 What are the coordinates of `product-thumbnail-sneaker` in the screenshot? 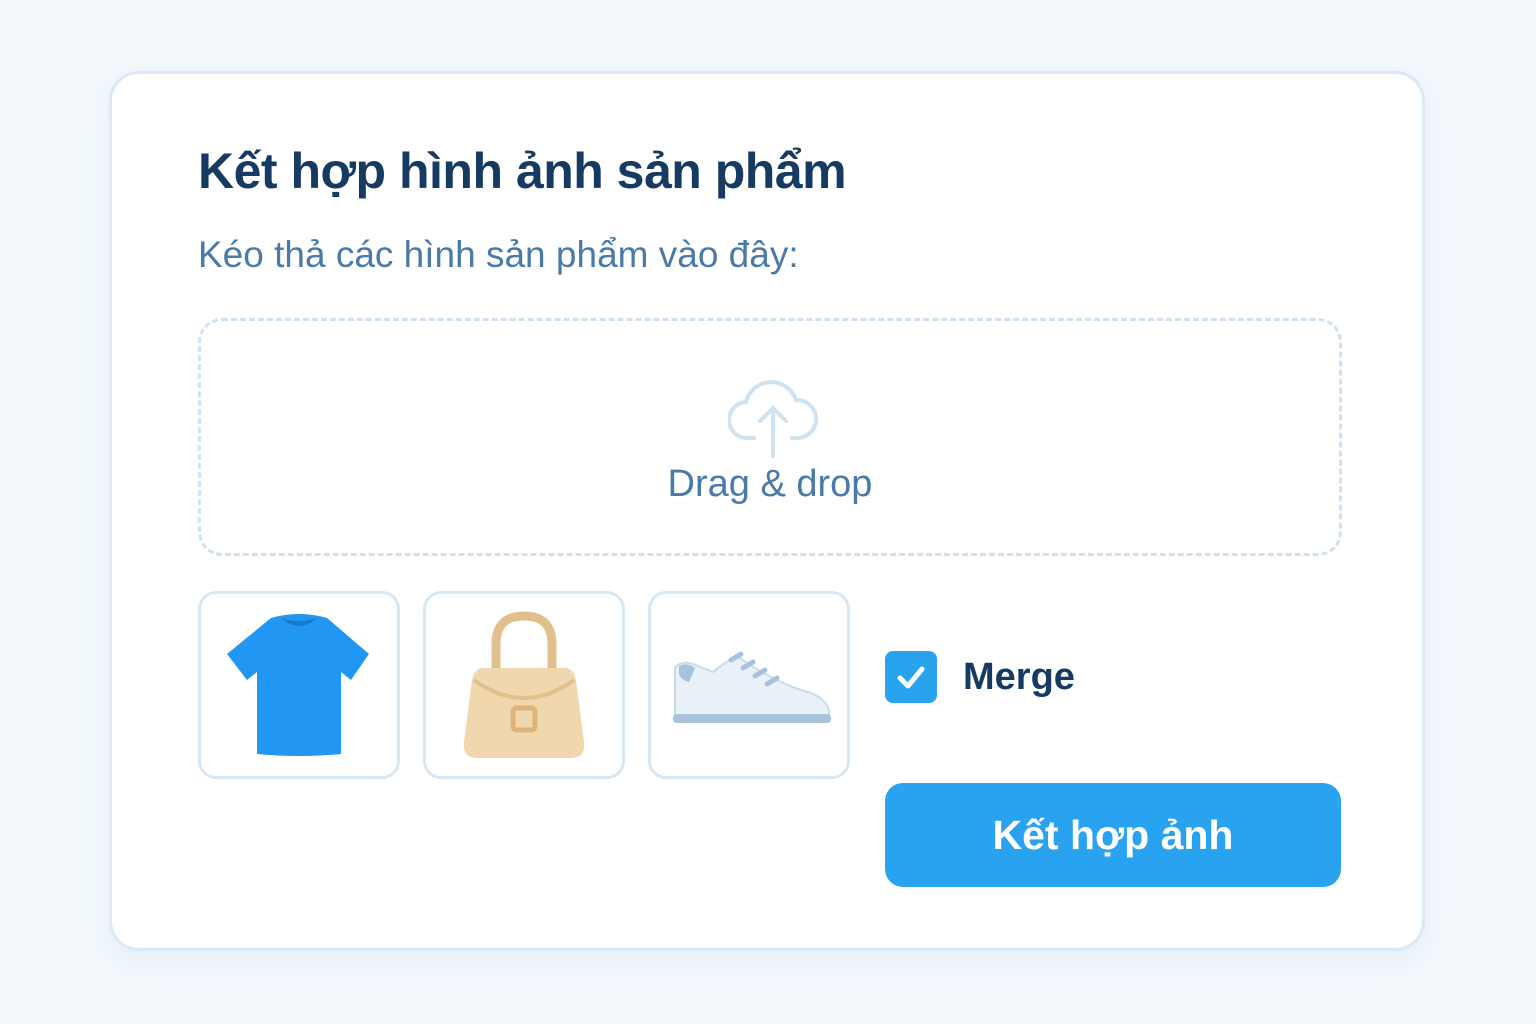 It's located at (749, 685).